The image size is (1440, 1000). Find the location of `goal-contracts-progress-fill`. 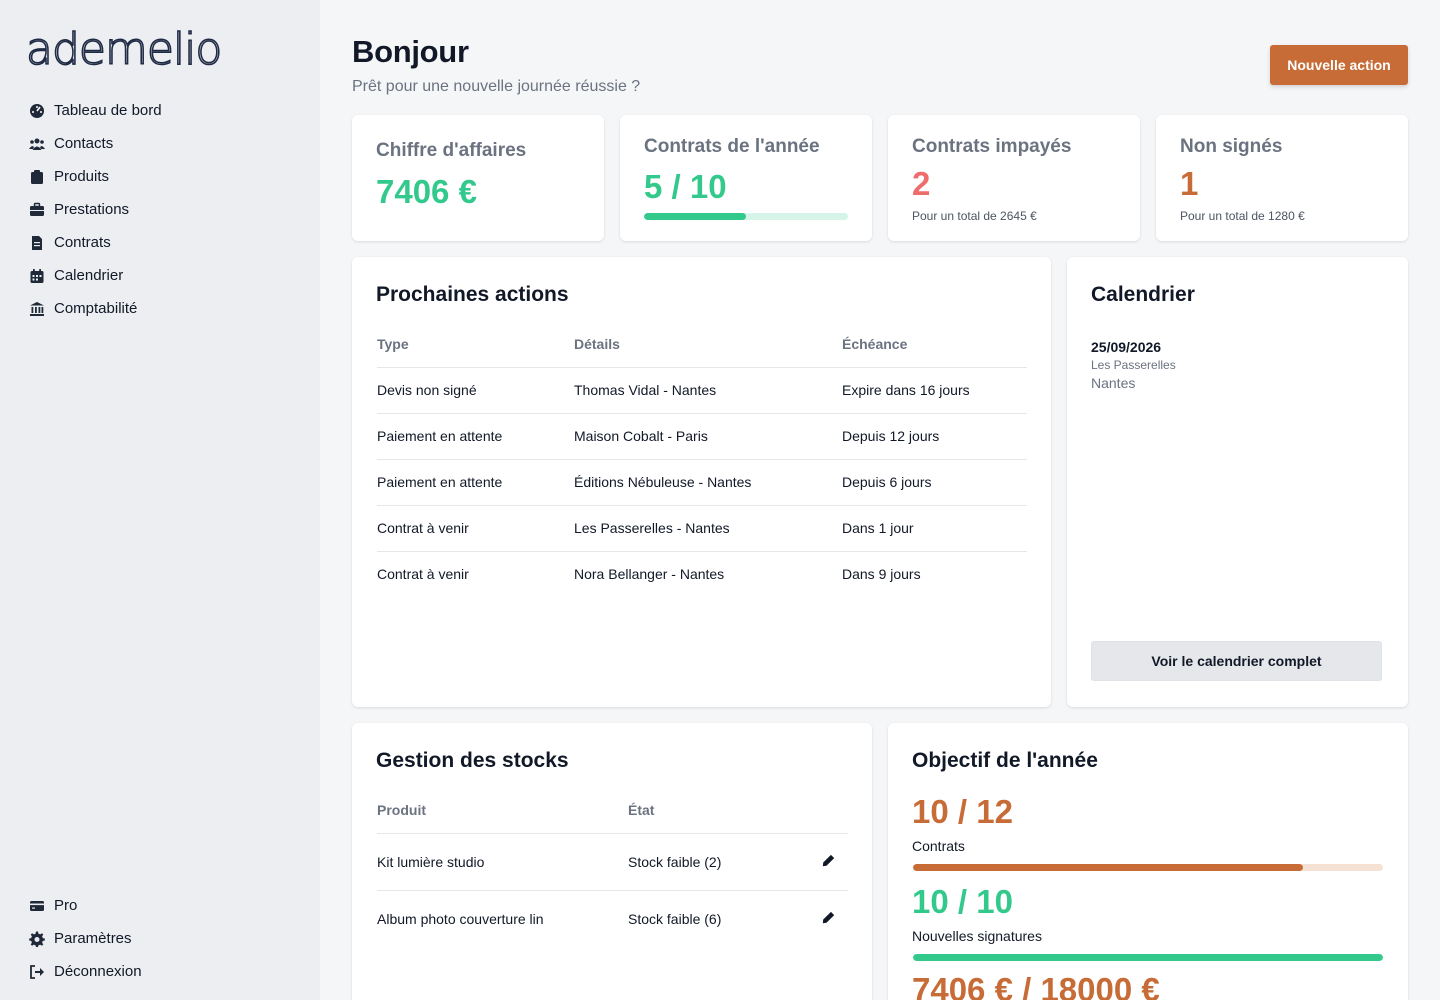

goal-contracts-progress-fill is located at coordinates (1108, 867).